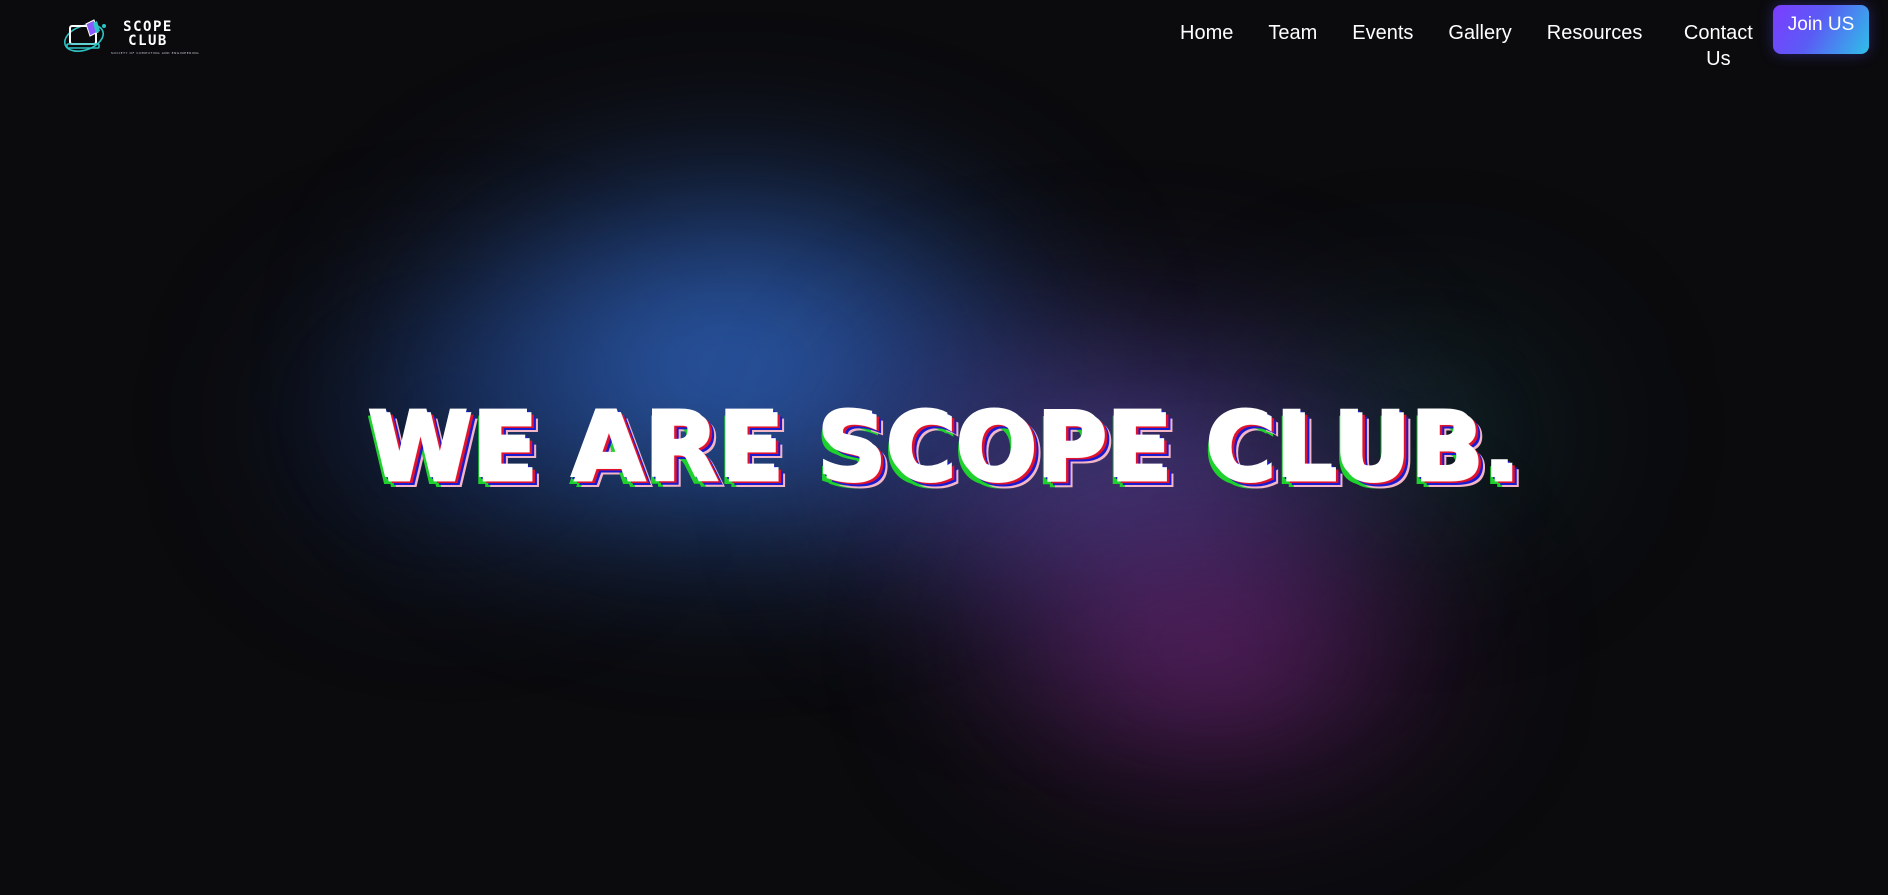  I want to click on nav-item-contact-us: Contact Us, so click(1718, 46).